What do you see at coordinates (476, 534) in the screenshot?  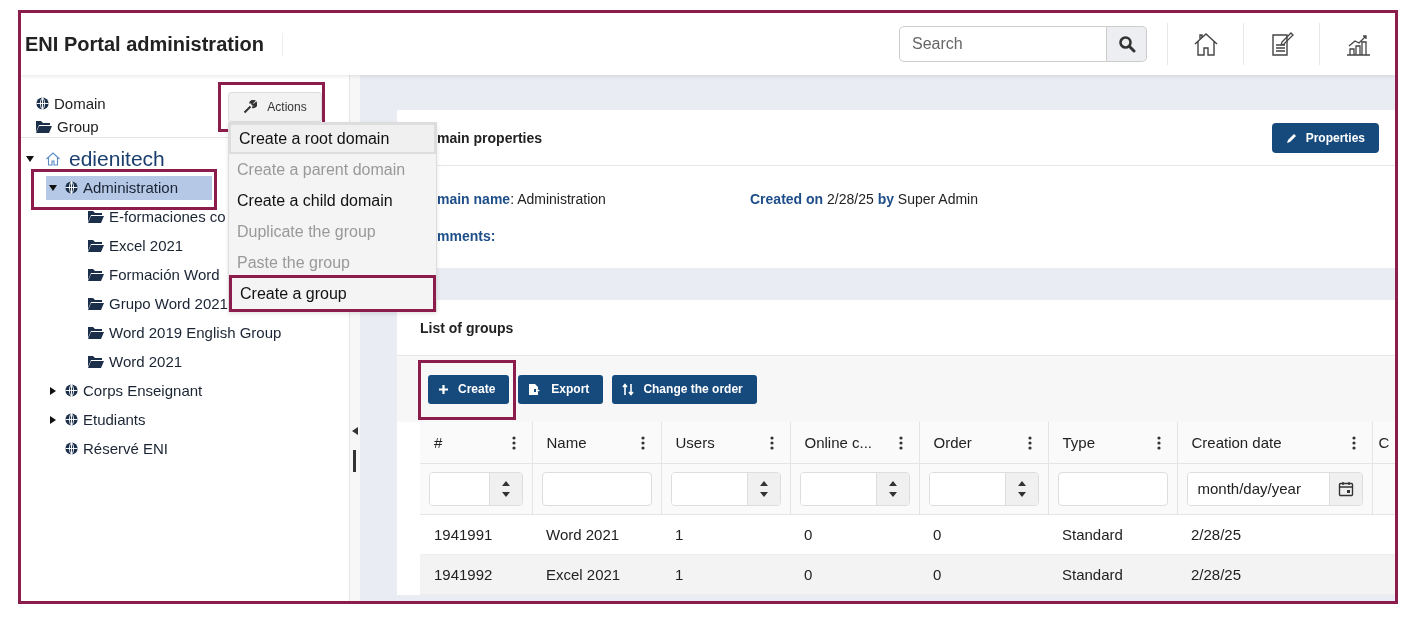 I see `table-cell: 1941991` at bounding box center [476, 534].